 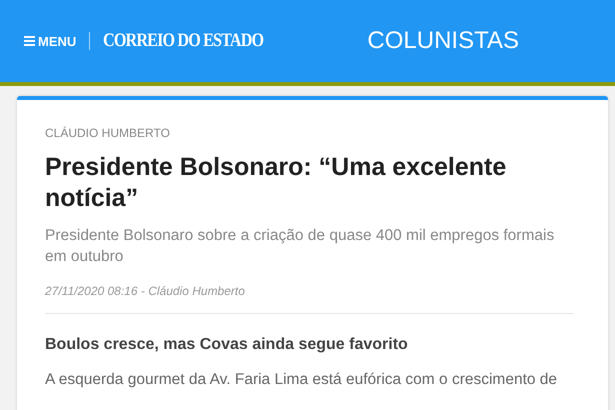 I want to click on site-logo: CORREIO DO ESTADO, so click(x=183, y=41).